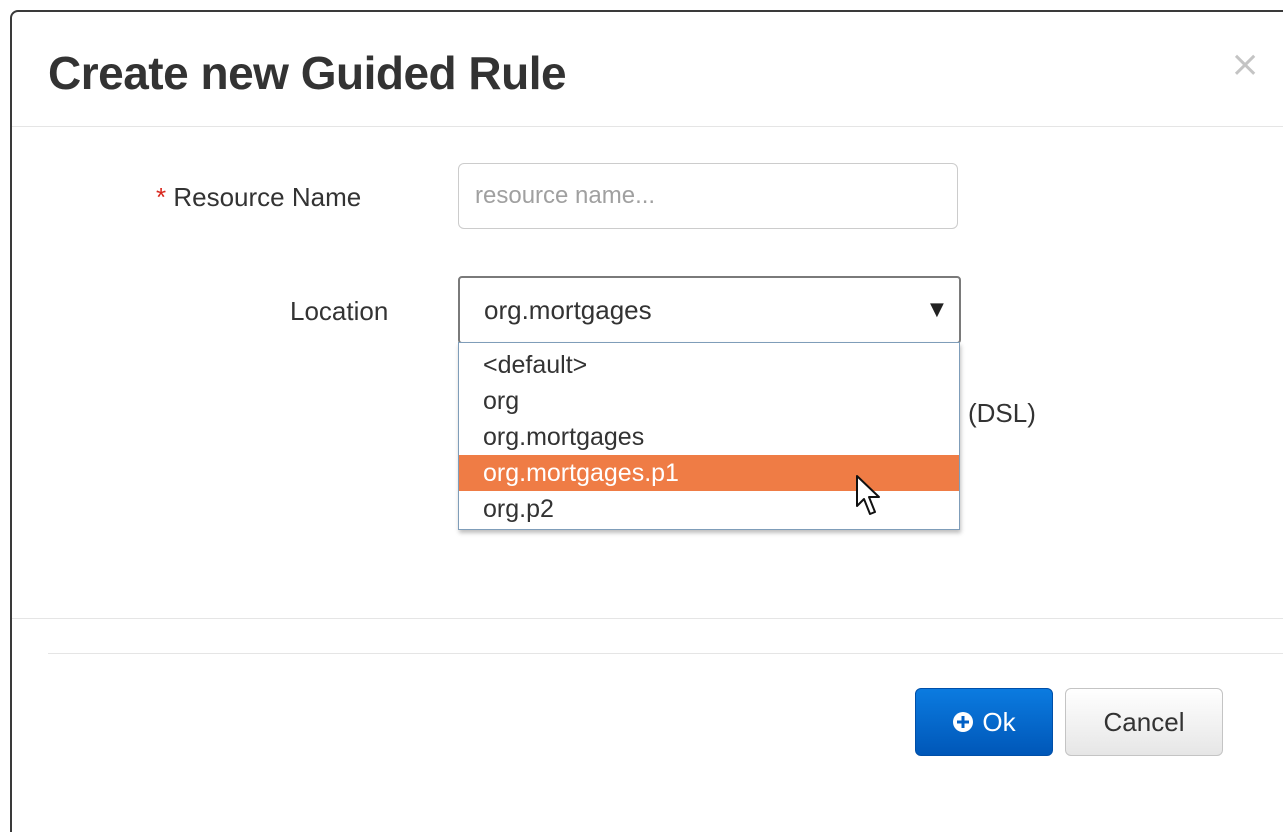  What do you see at coordinates (1245, 65) in the screenshot?
I see `close-icon: ×` at bounding box center [1245, 65].